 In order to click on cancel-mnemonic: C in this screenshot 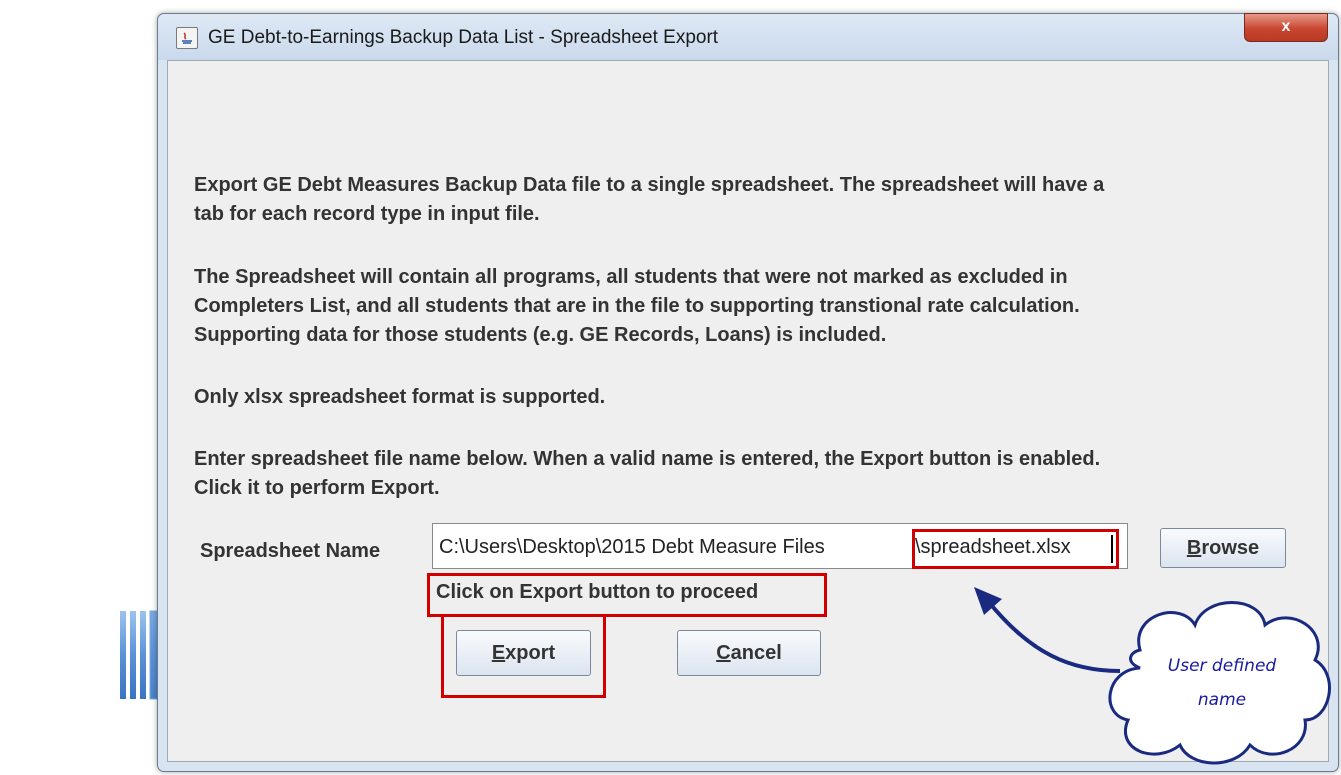, I will do `click(723, 653)`.